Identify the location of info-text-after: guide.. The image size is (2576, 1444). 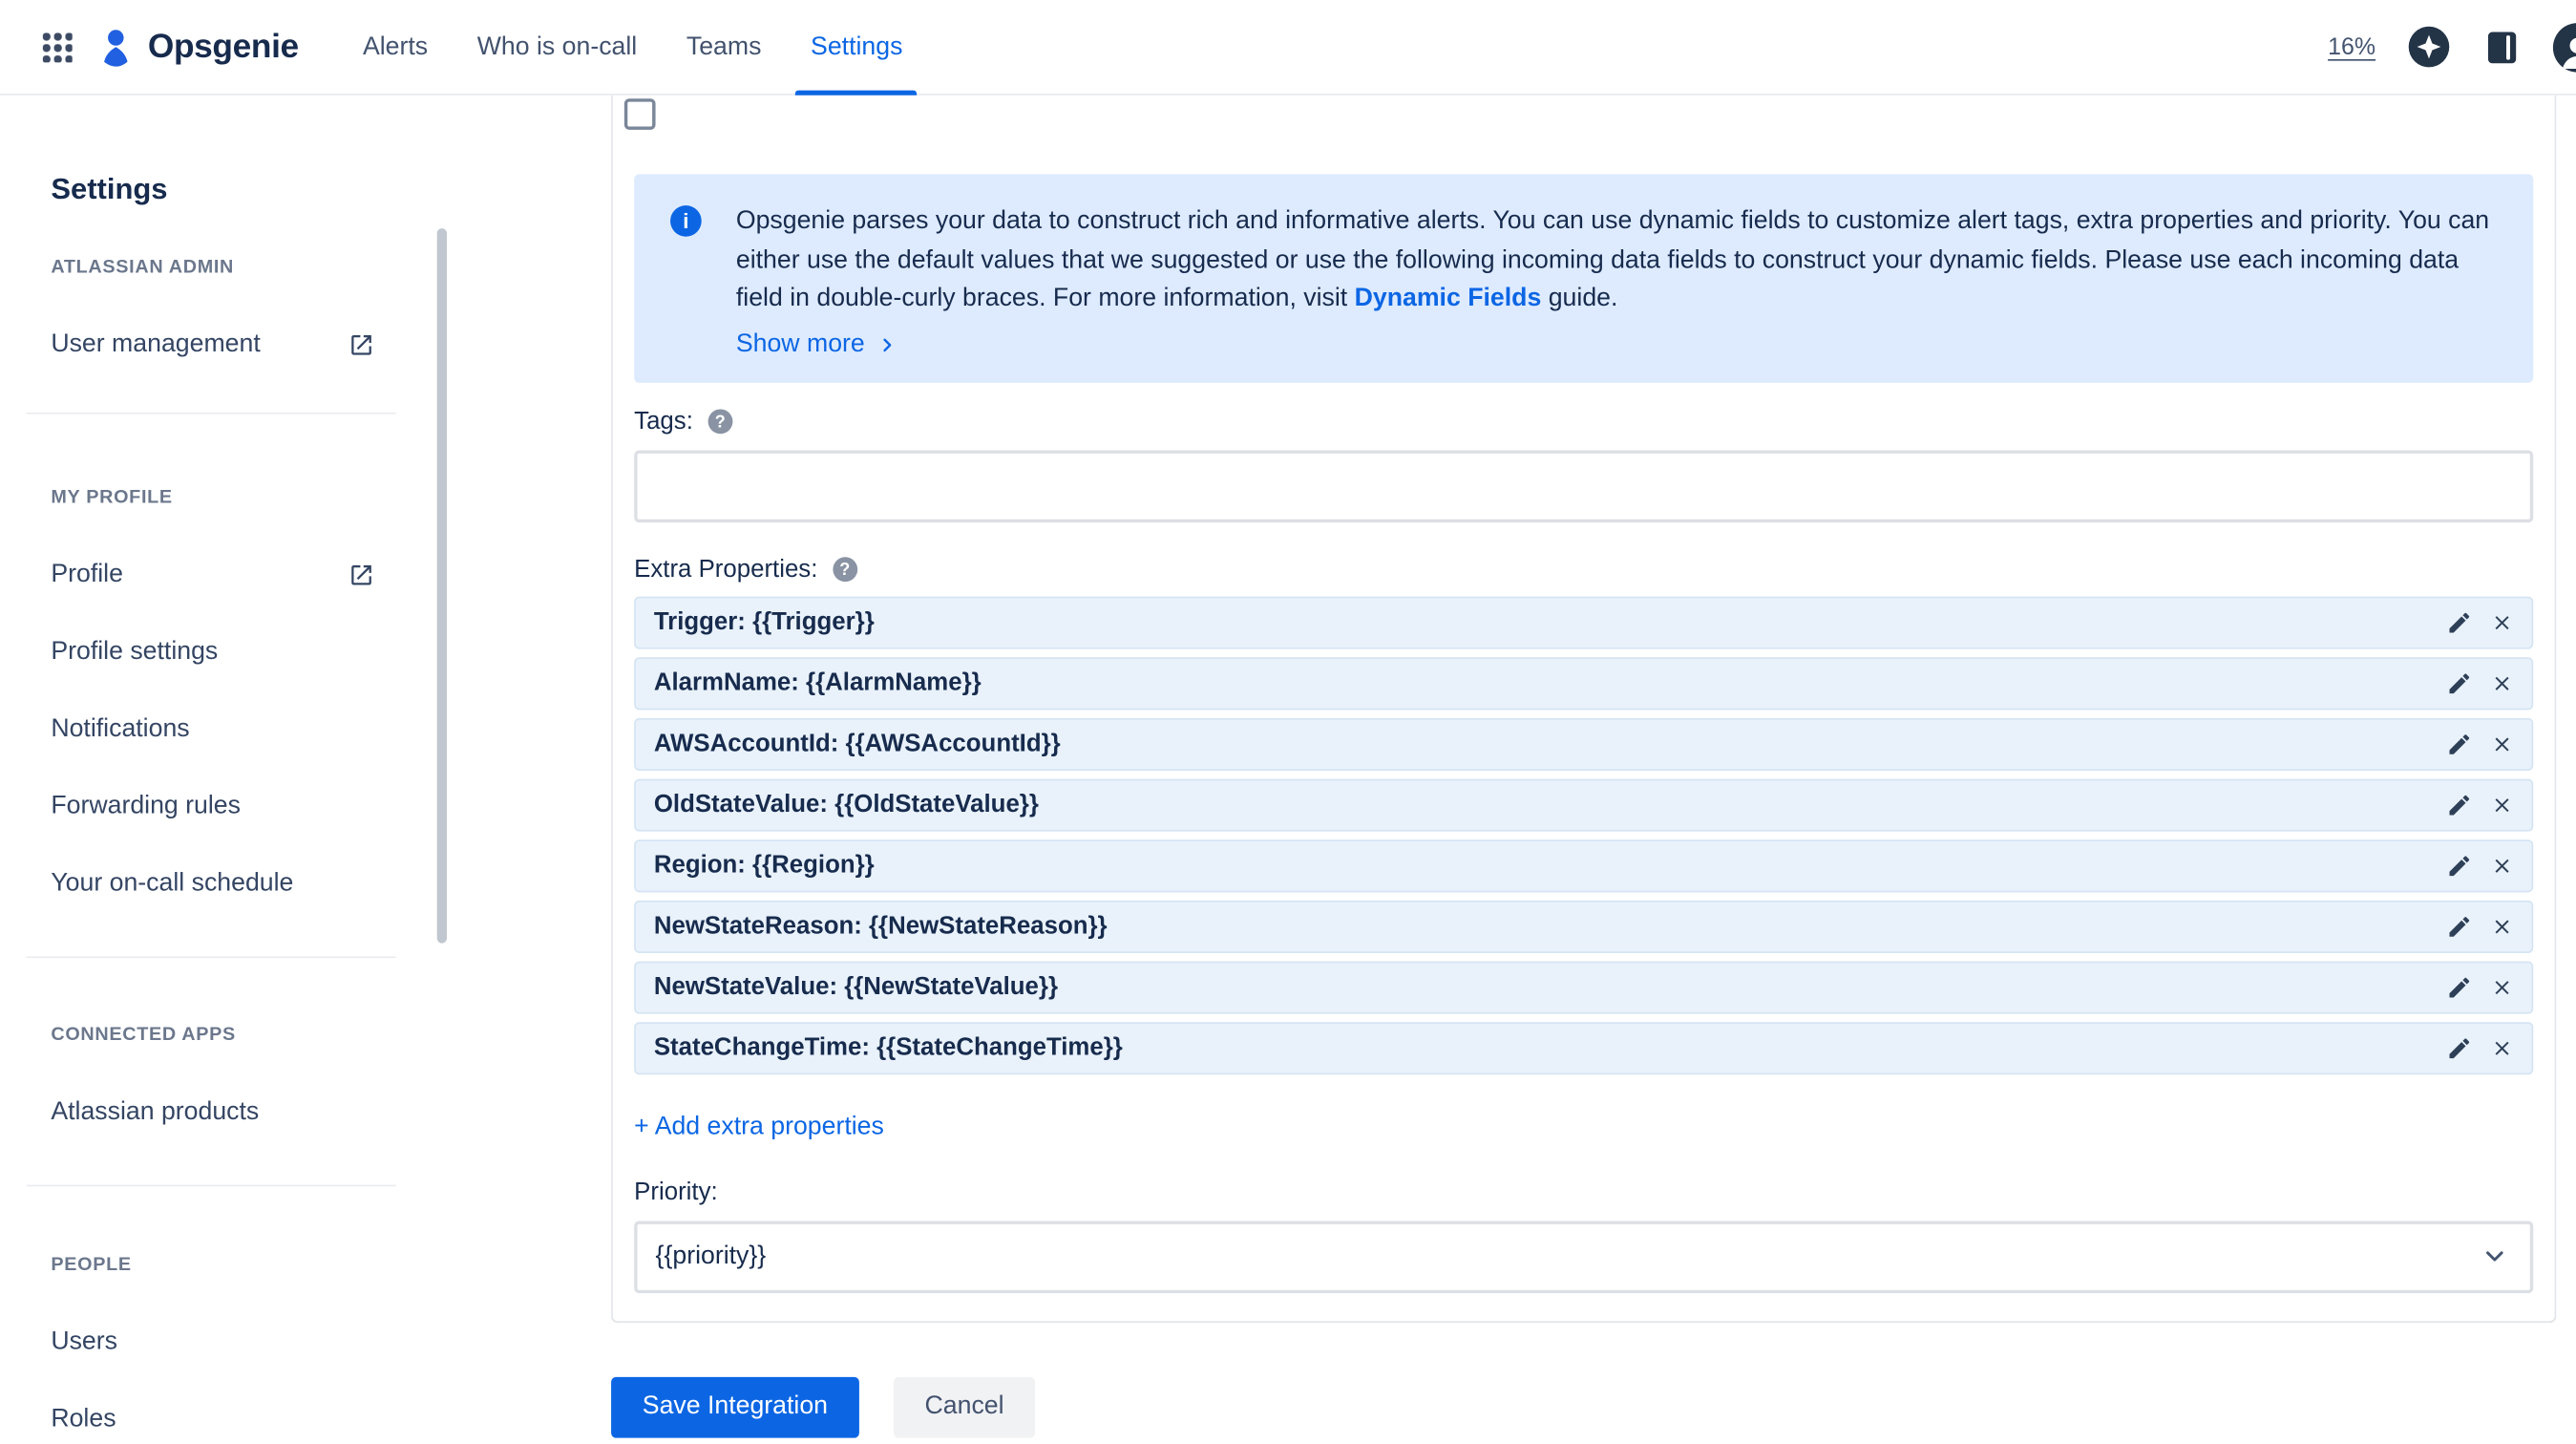
(1583, 298).